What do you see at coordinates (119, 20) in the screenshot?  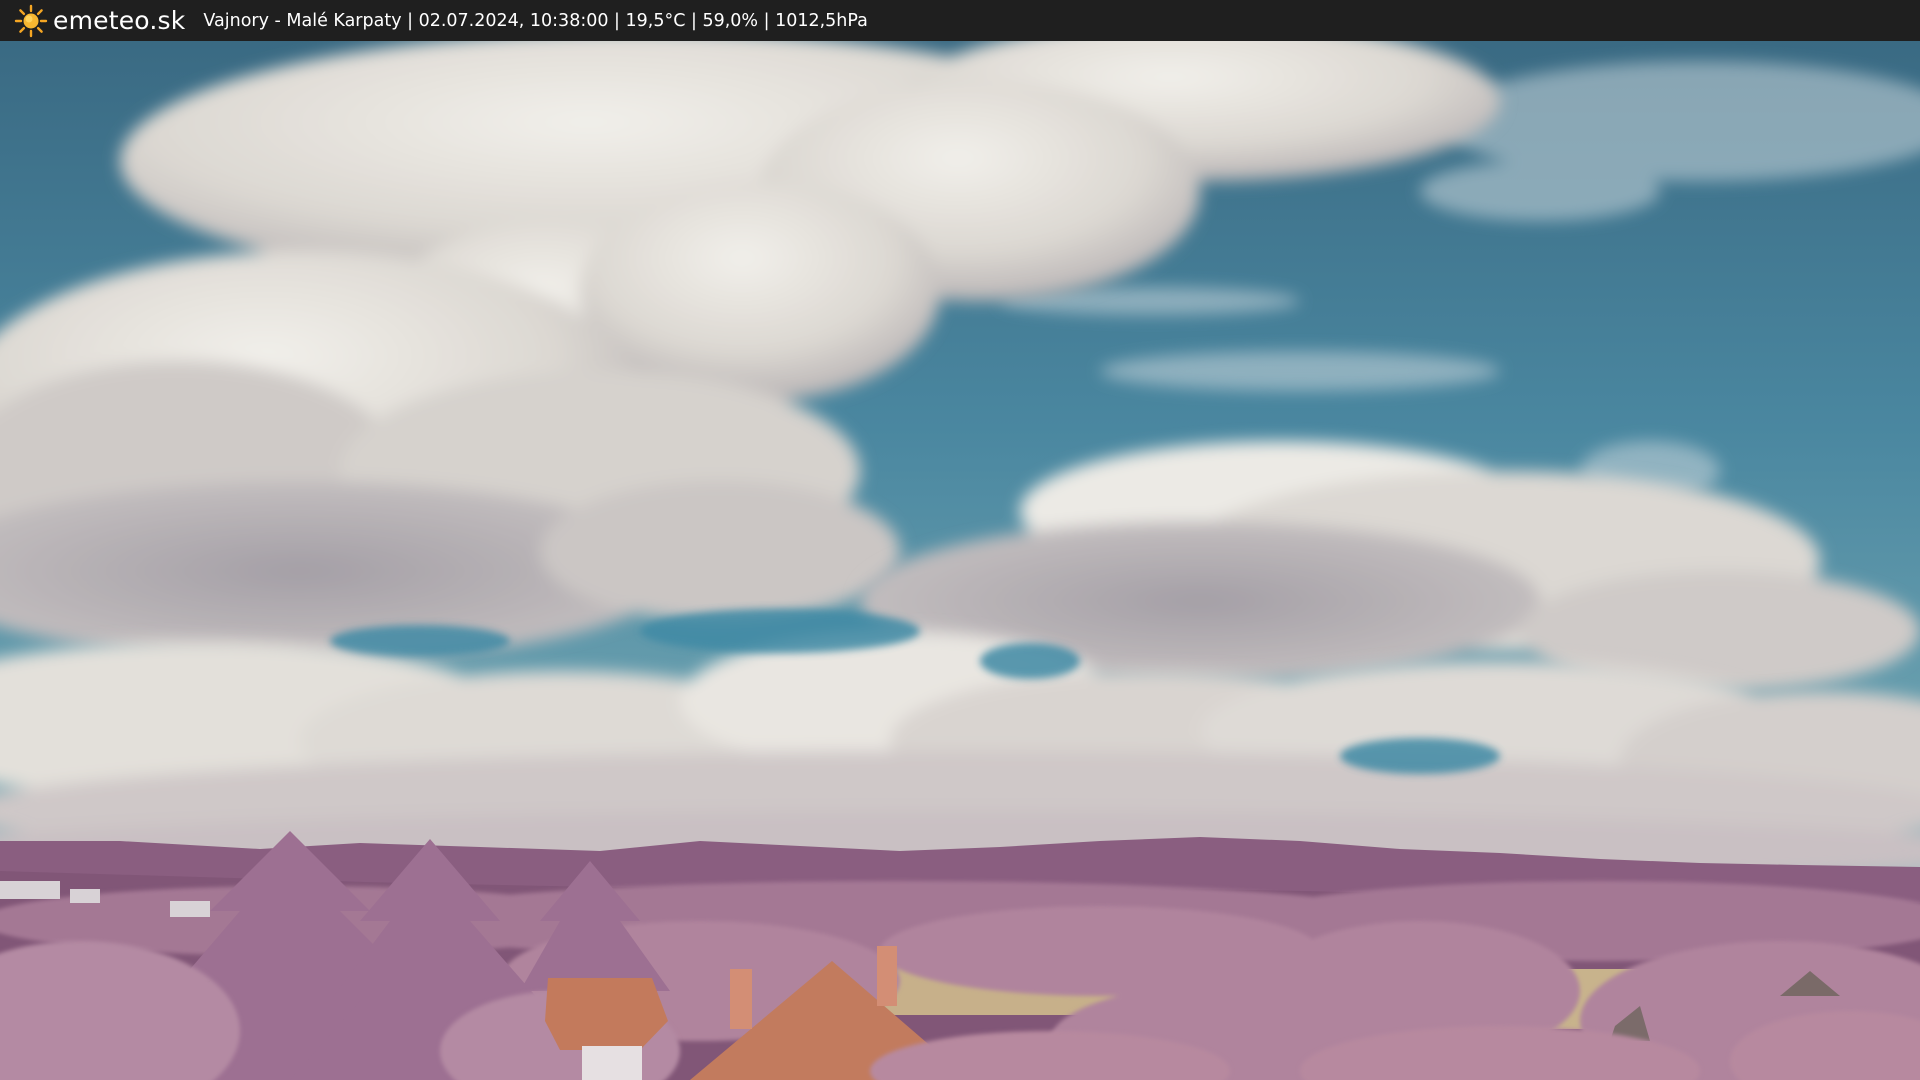 I see `brand-name: emeteo.sk` at bounding box center [119, 20].